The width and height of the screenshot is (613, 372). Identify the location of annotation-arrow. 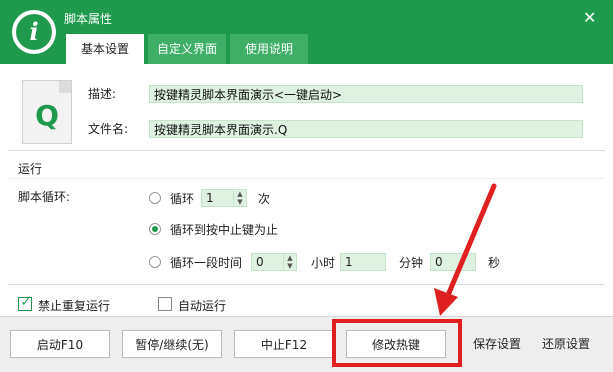
(465, 249).